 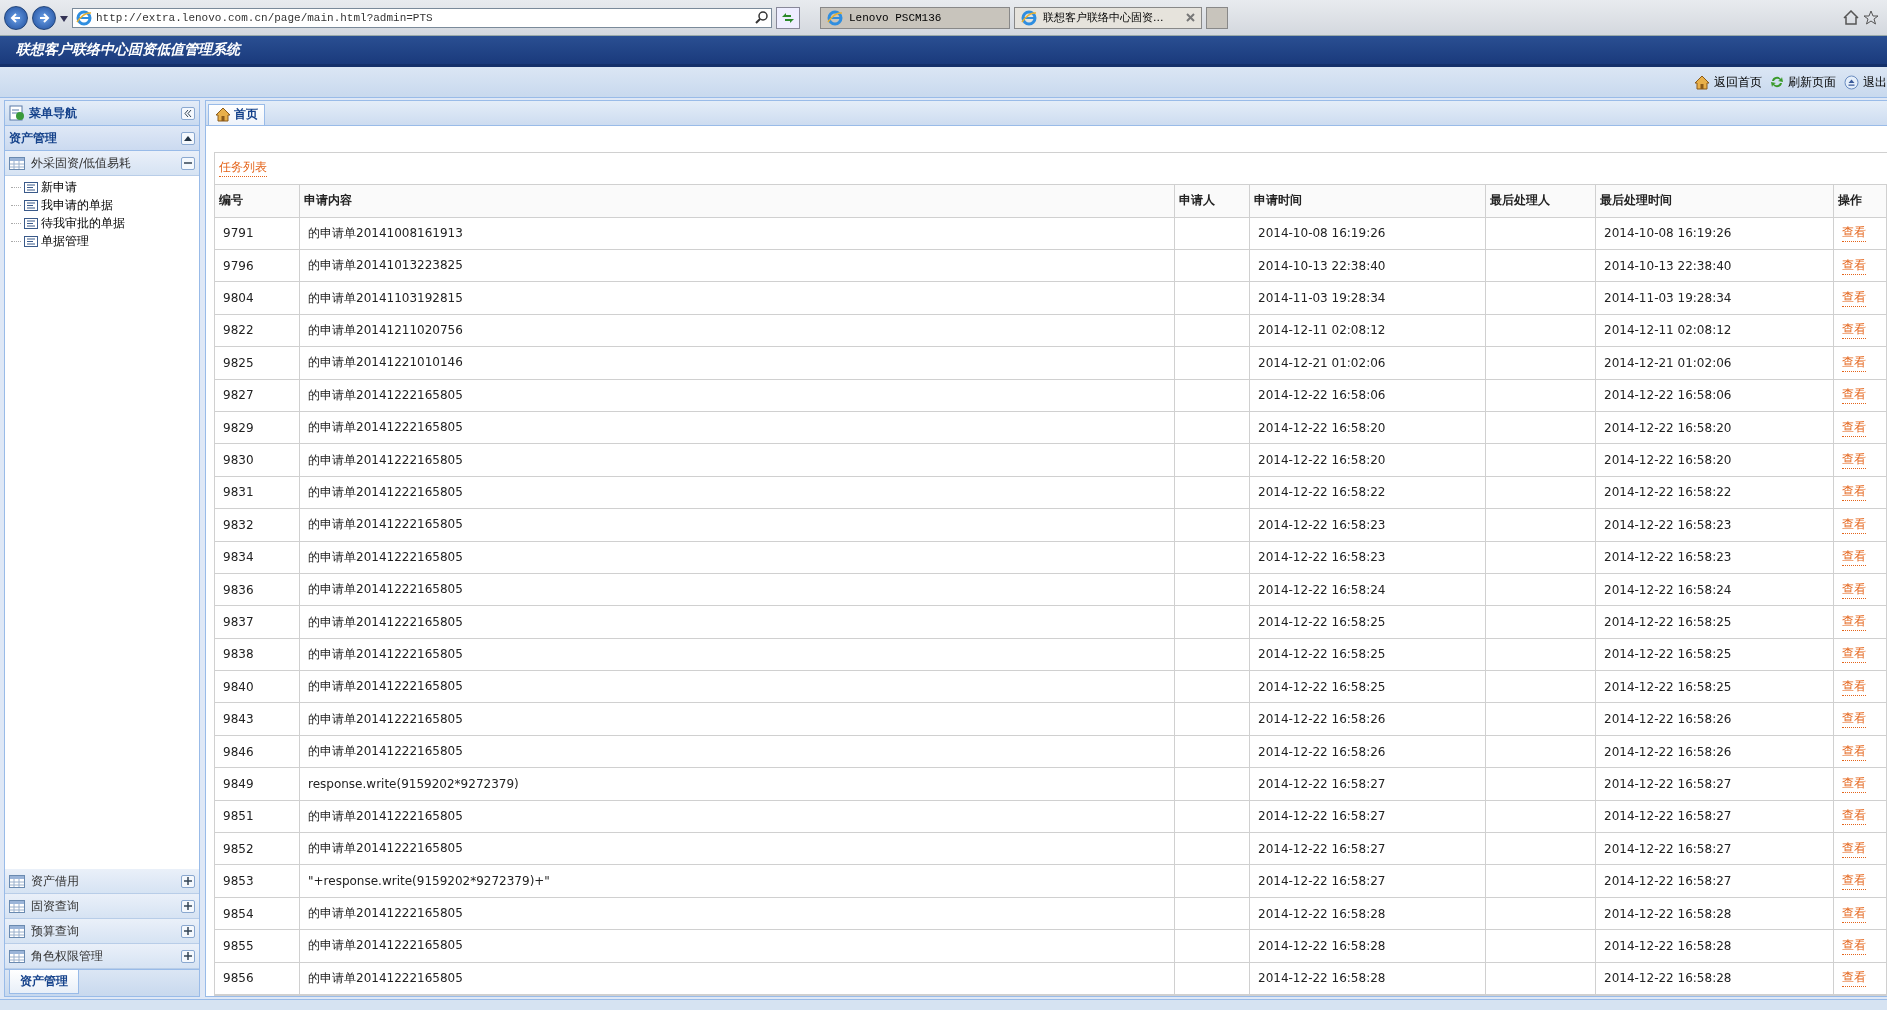 What do you see at coordinates (1777, 82) in the screenshot?
I see `arrows-icon` at bounding box center [1777, 82].